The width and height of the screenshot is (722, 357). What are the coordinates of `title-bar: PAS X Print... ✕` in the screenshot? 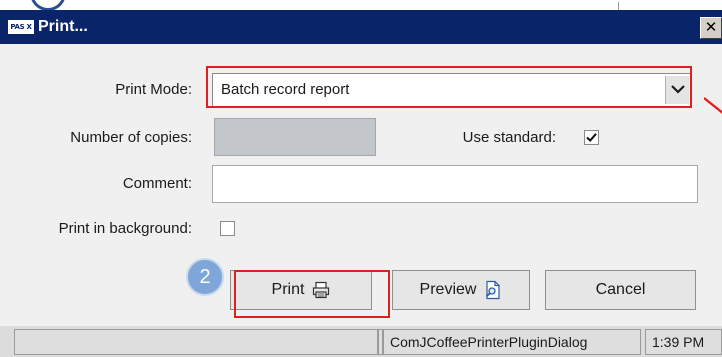 It's located at (361, 27).